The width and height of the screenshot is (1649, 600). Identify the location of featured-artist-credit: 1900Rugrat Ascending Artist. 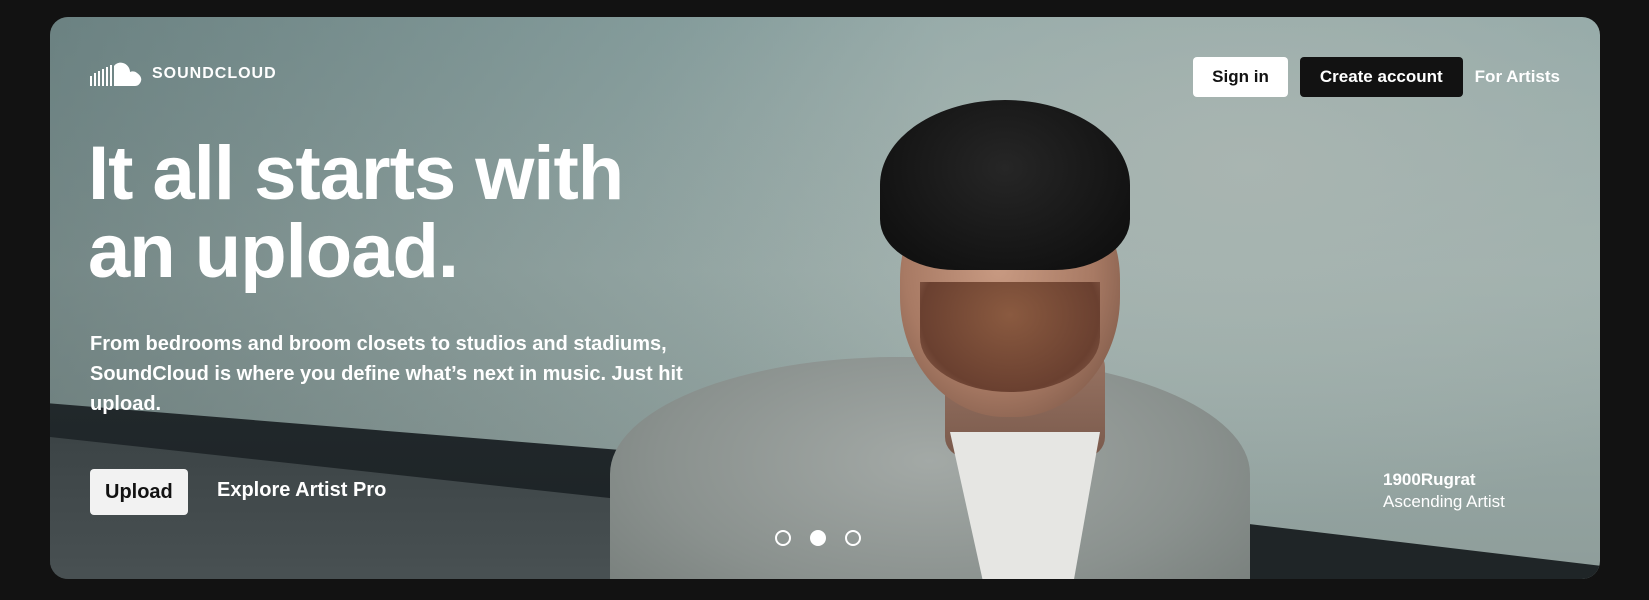
(1444, 491).